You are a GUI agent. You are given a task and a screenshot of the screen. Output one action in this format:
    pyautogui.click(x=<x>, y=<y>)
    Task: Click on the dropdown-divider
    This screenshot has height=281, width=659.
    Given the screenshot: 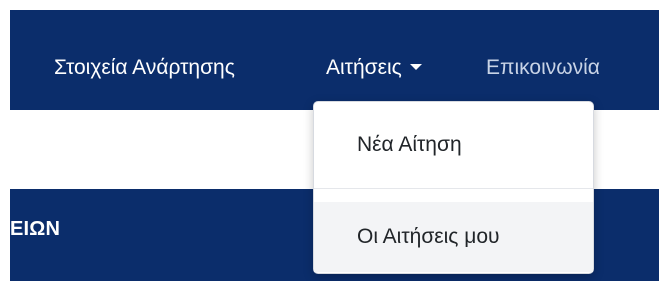 What is the action you would take?
    pyautogui.click(x=453, y=188)
    